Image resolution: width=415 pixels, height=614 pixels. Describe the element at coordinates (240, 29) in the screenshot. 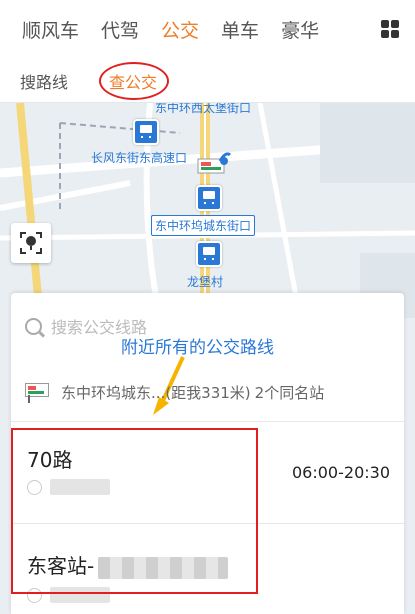

I see `tab-bike: 单车` at that location.